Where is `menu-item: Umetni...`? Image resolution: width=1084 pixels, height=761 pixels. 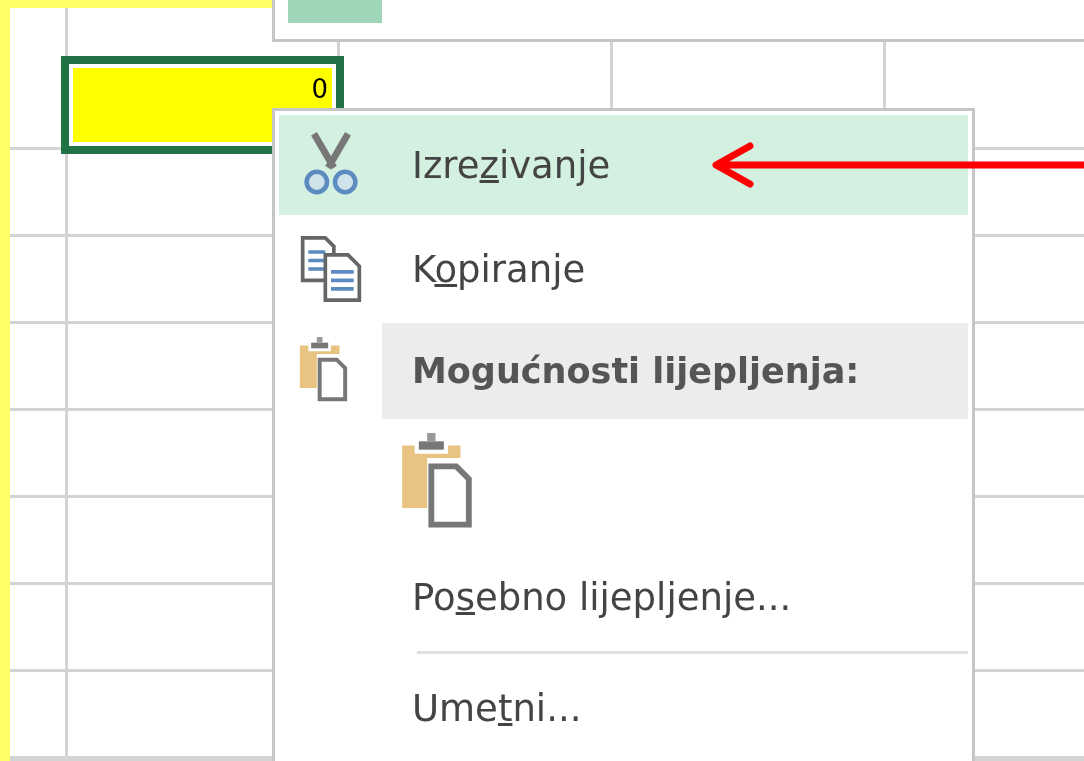 menu-item: Umetni... is located at coordinates (623, 708).